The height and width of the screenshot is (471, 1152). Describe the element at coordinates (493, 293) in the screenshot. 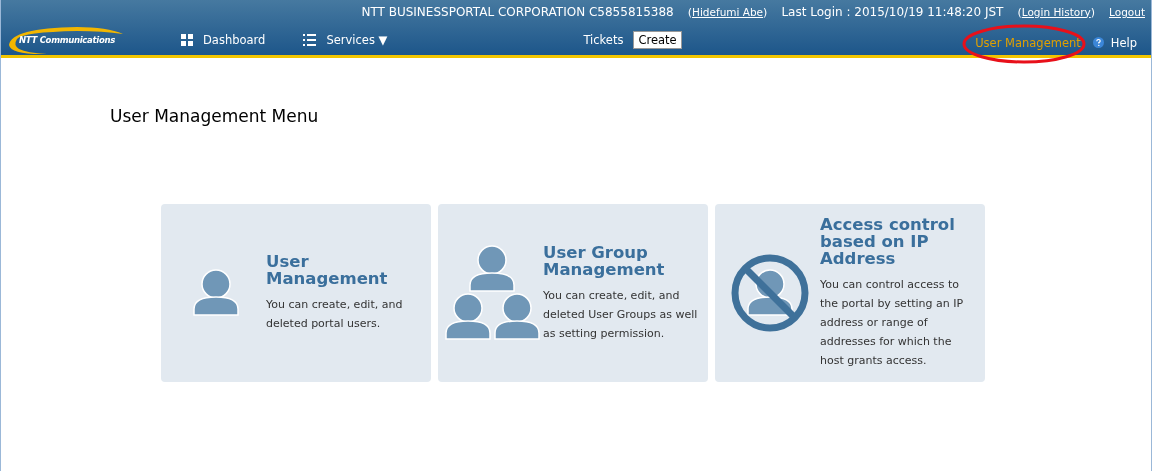

I see `people-group-icon` at that location.